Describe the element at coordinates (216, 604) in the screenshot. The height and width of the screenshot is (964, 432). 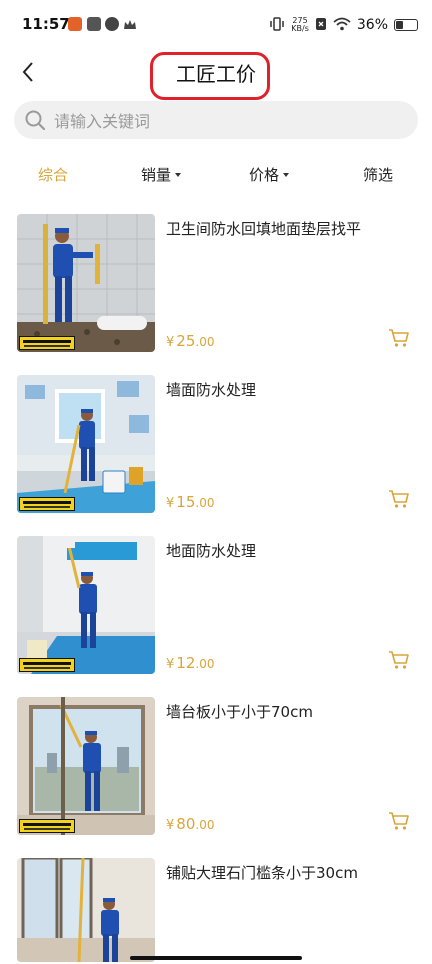
I see `list-item: 地面防水处理 ¥12.00` at that location.